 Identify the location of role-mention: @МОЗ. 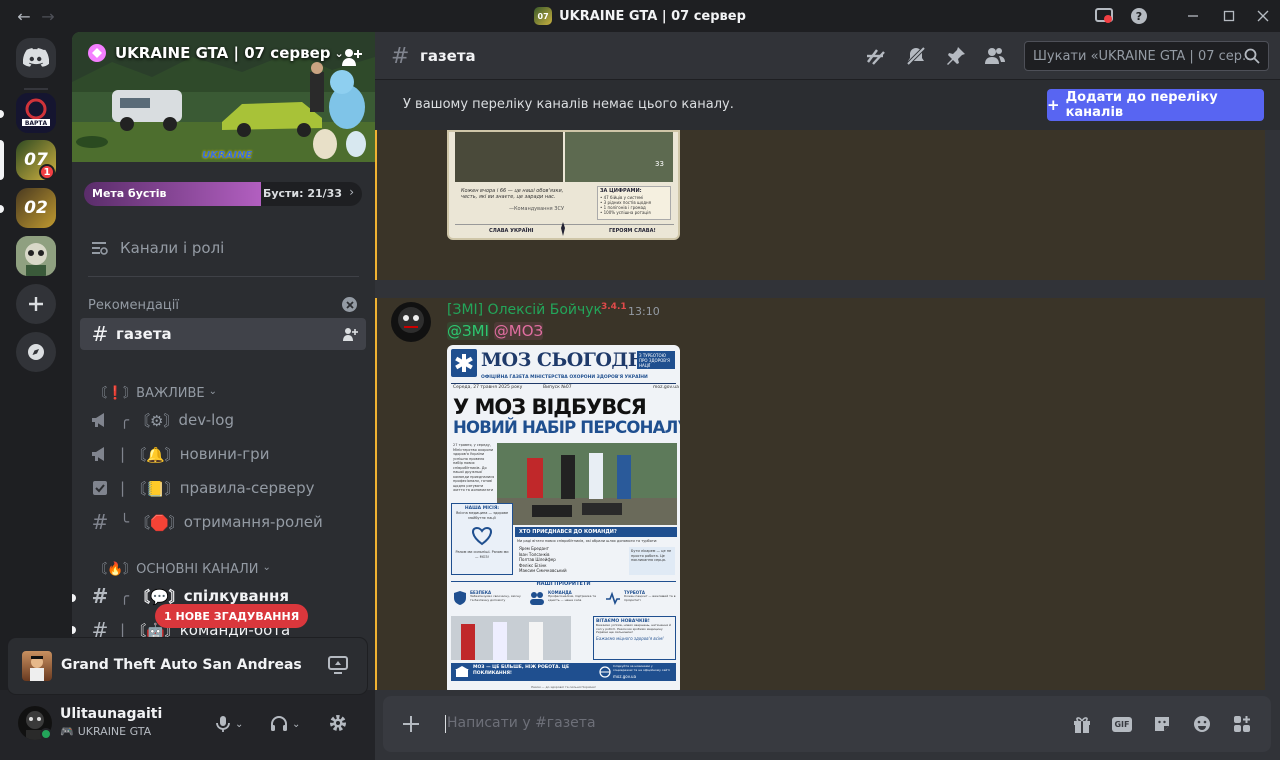
(518, 331).